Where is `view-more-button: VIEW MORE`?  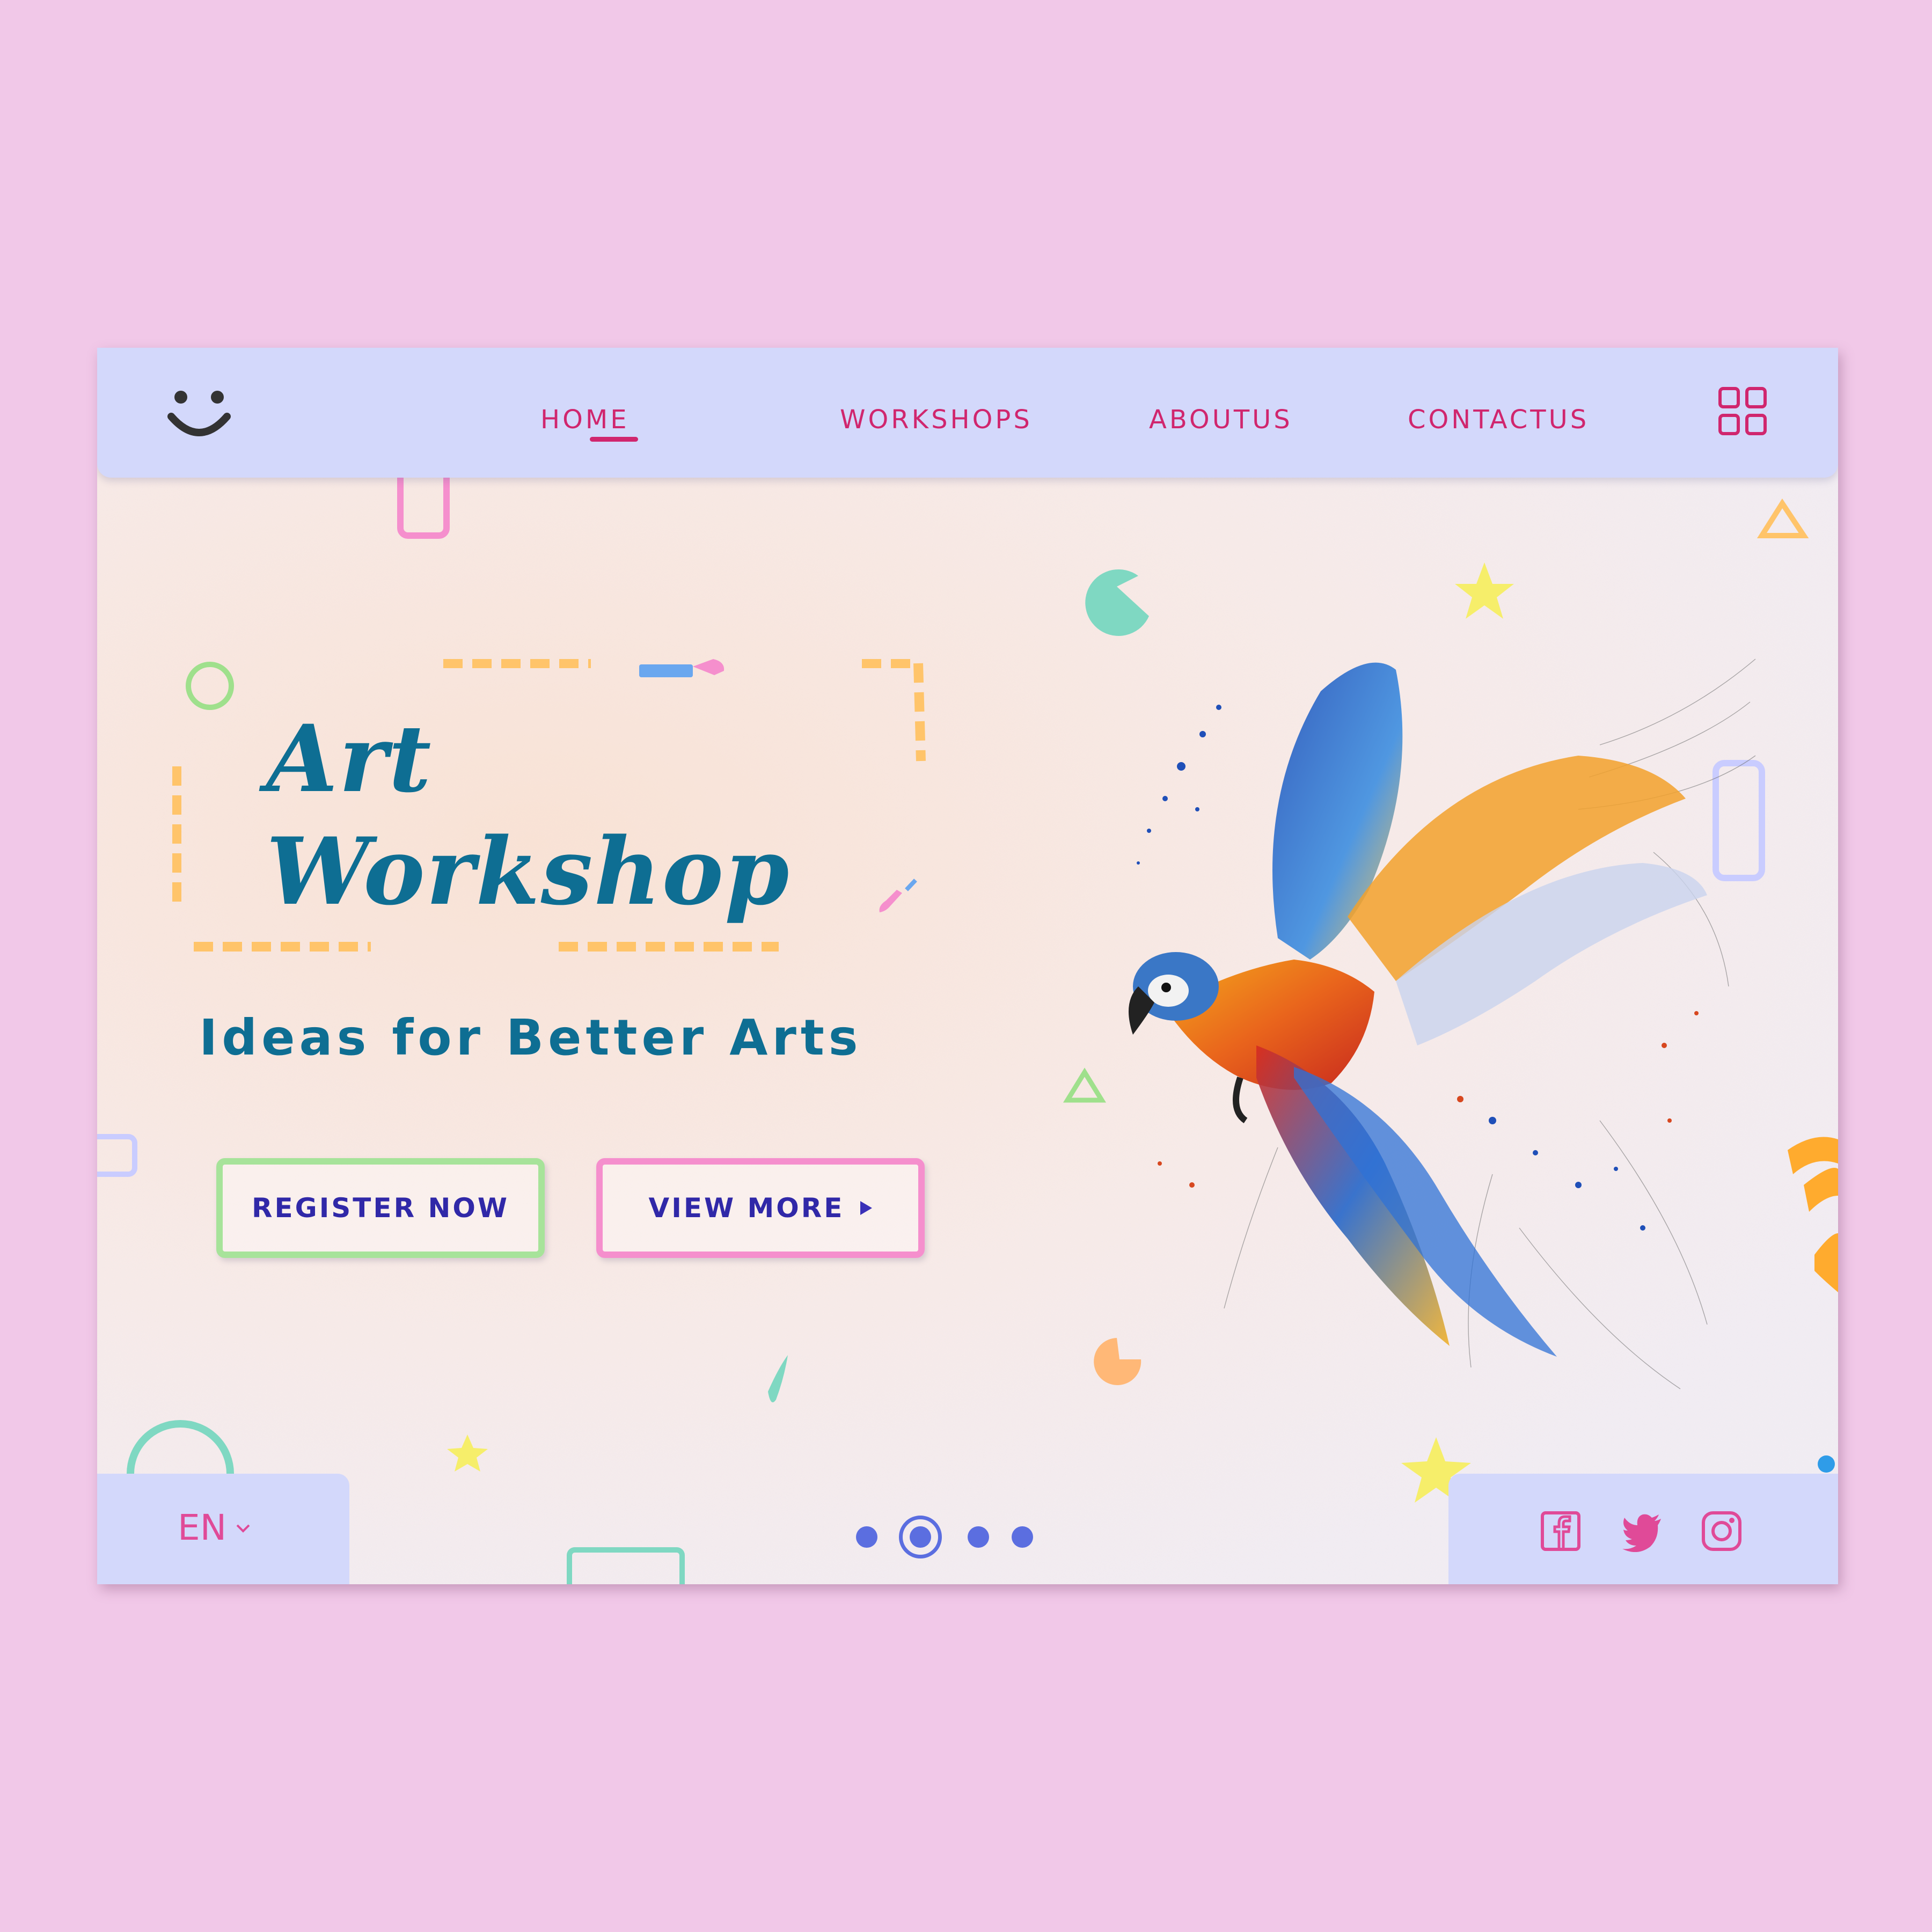 view-more-button: VIEW MORE is located at coordinates (760, 1208).